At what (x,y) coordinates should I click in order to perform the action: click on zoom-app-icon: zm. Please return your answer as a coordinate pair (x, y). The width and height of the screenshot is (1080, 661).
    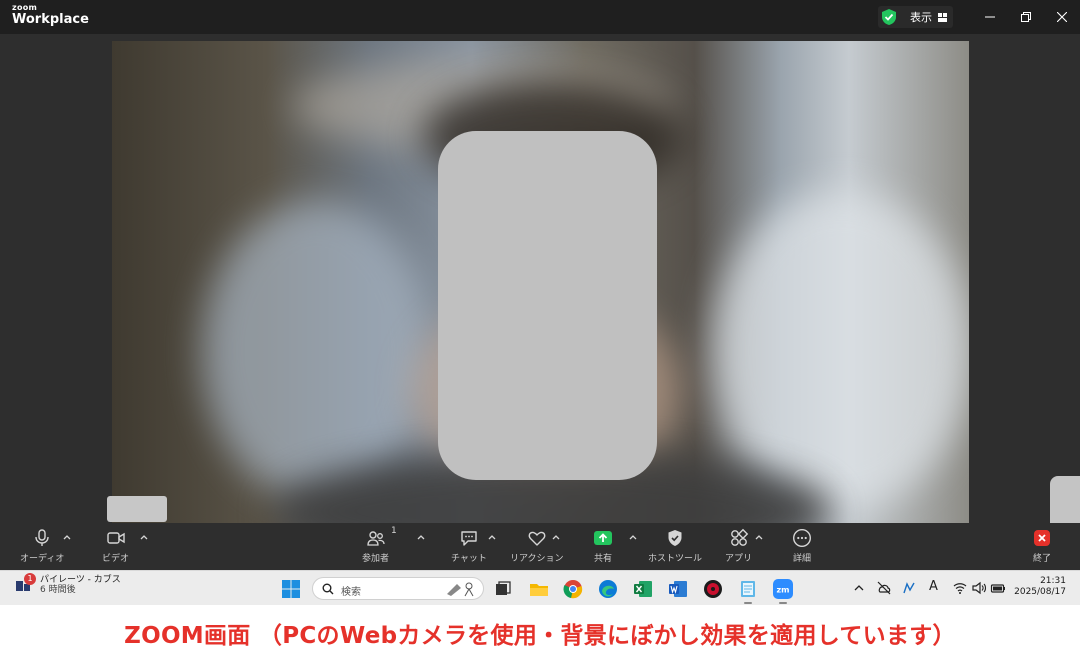
    Looking at the image, I should click on (783, 589).